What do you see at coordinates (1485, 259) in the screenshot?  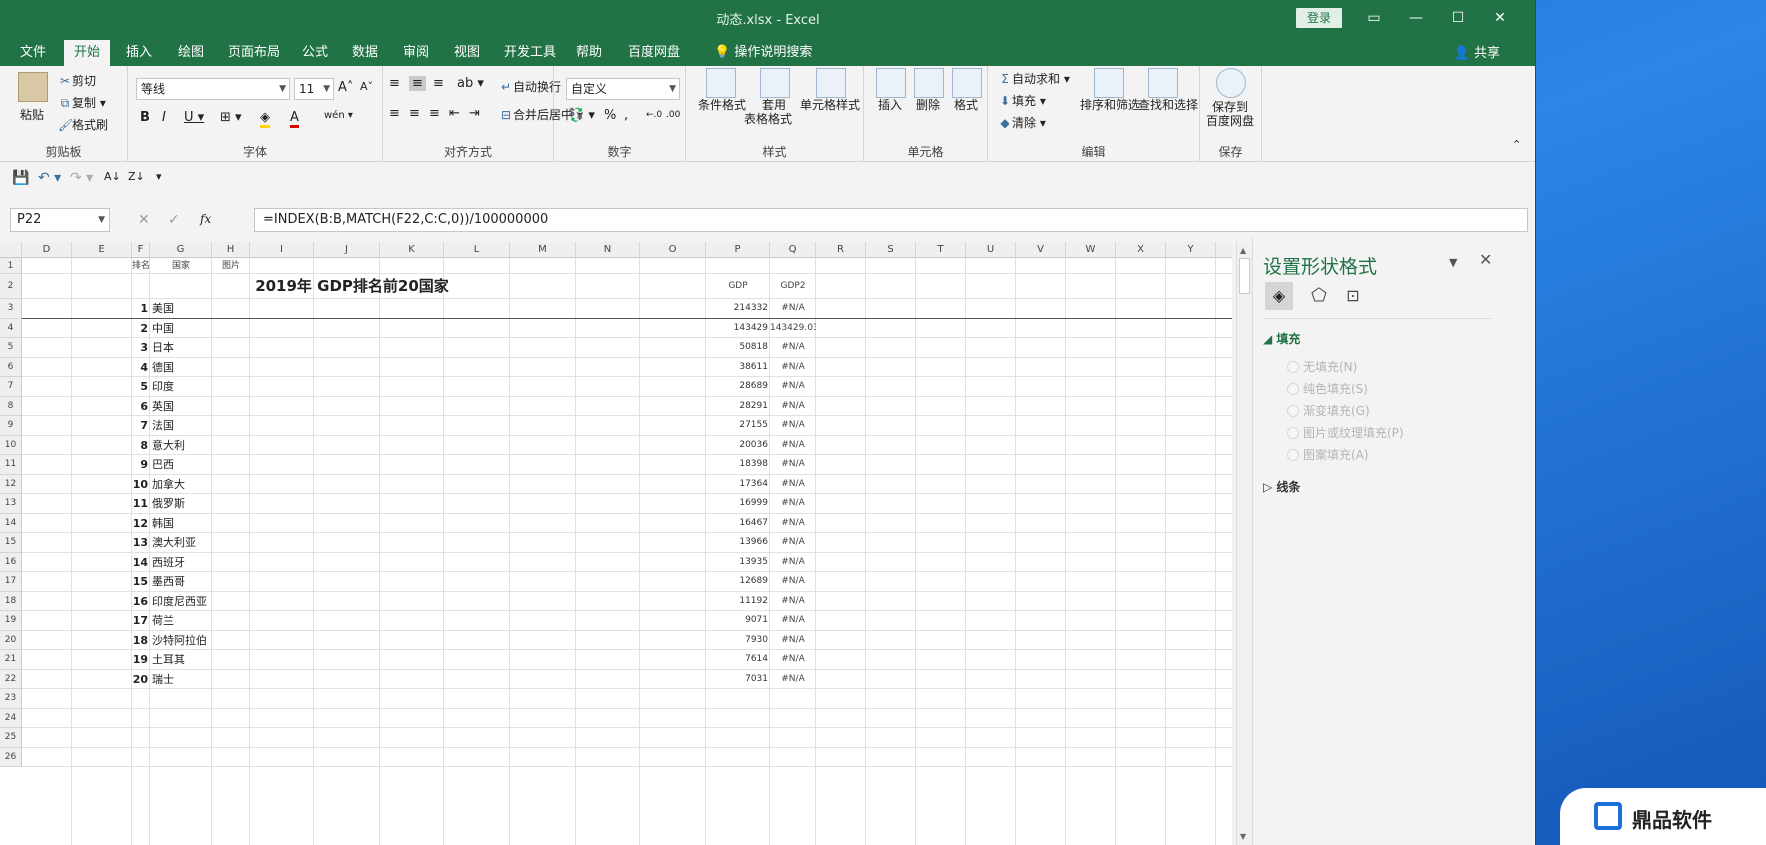 I see `pane-close-icon: ✕` at bounding box center [1485, 259].